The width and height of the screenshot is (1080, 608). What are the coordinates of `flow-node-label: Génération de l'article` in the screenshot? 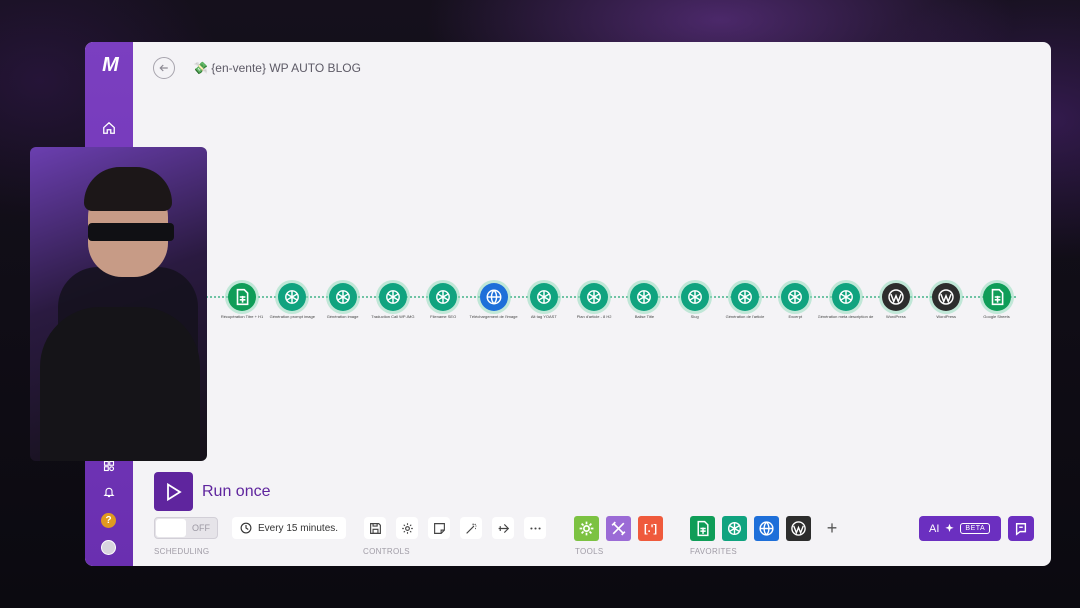 It's located at (745, 316).